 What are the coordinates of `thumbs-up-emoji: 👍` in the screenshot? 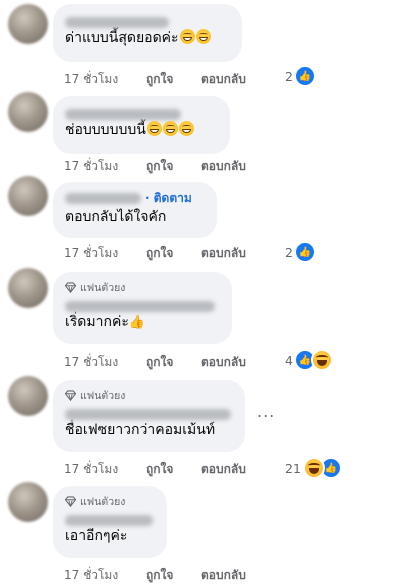 It's located at (137, 322).